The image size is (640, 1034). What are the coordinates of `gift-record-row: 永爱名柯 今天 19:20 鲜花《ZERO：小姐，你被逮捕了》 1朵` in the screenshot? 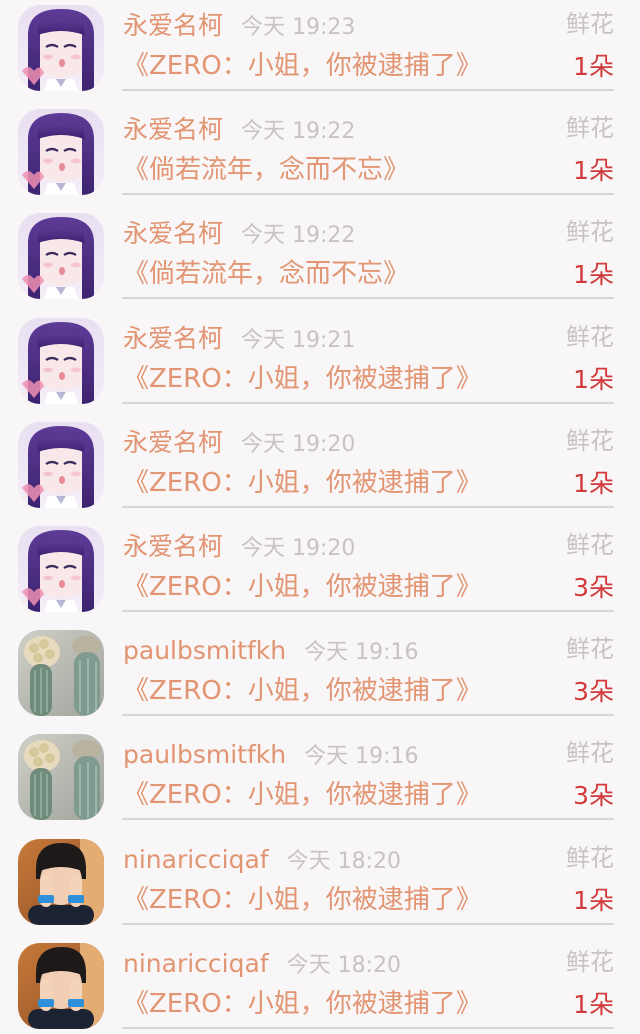 It's located at (320, 469).